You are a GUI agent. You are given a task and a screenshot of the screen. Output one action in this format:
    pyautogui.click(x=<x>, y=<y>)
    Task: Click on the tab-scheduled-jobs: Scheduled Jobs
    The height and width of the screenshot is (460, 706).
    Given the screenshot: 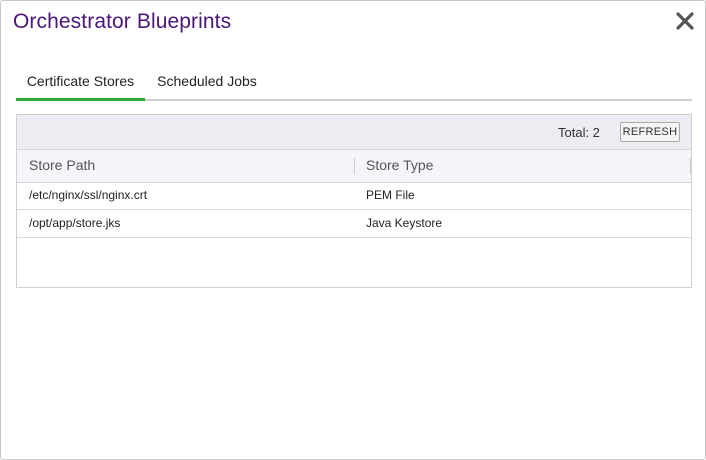 What is the action you would take?
    pyautogui.click(x=207, y=83)
    